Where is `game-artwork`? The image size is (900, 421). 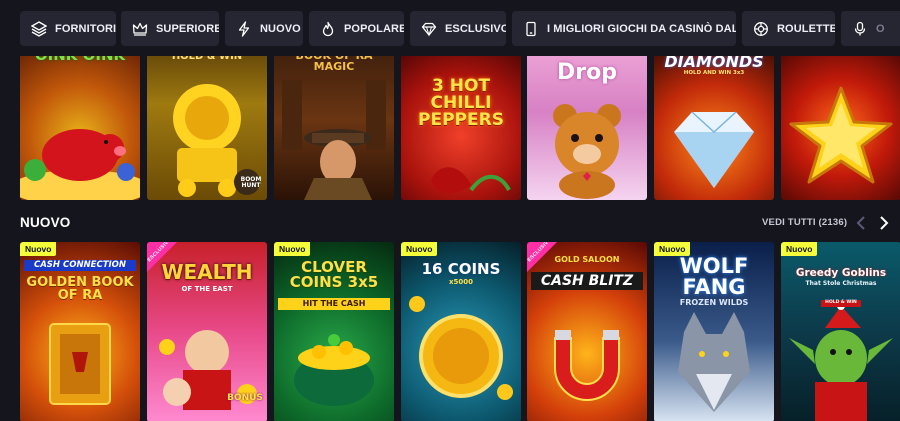
game-artwork is located at coordinates (80, 164).